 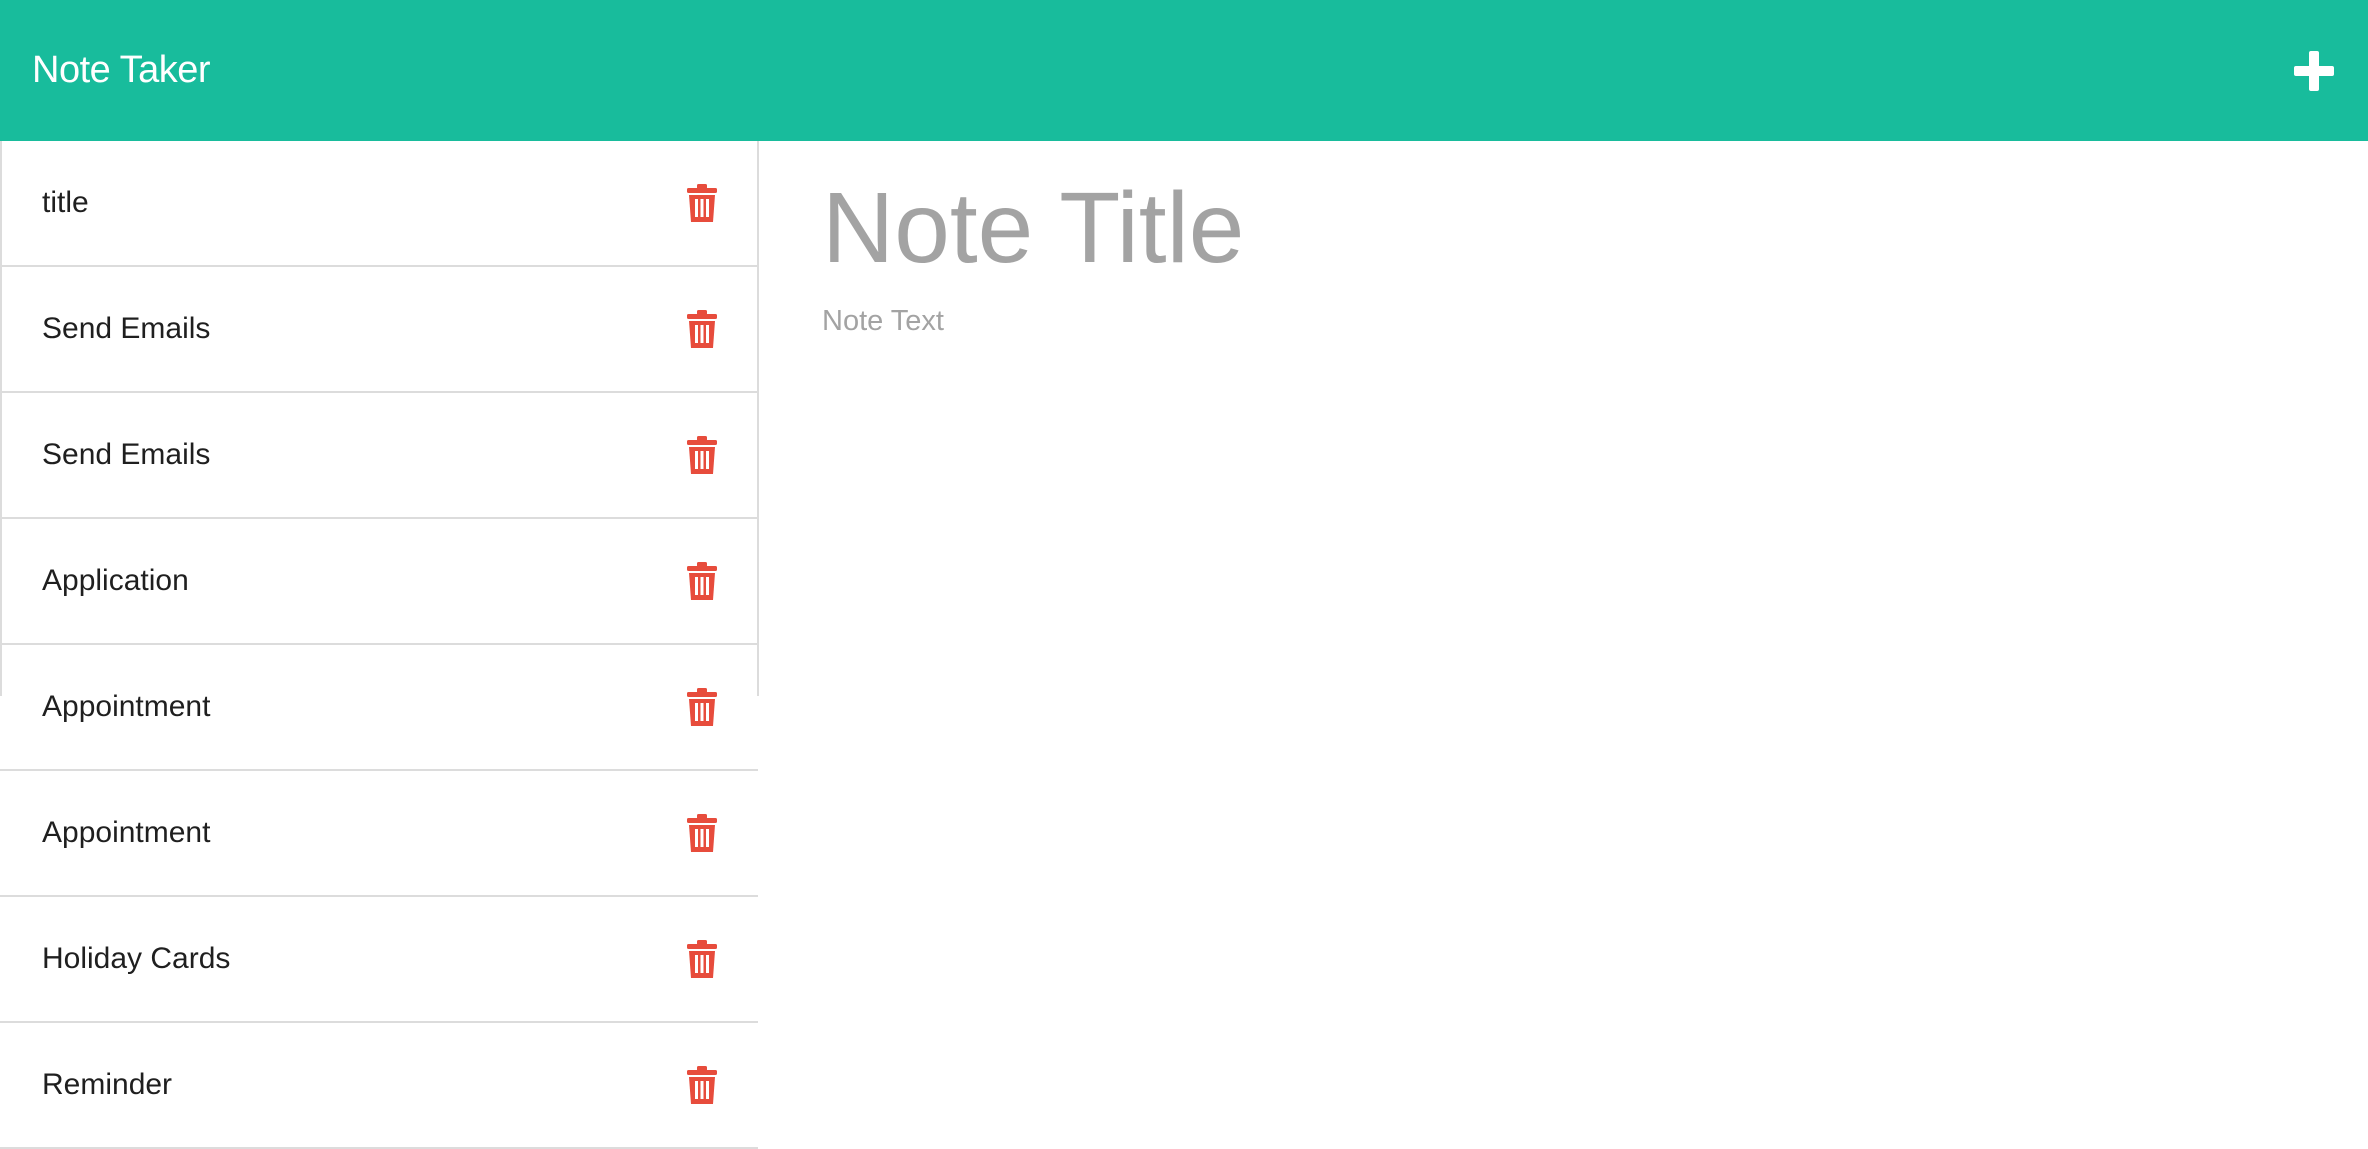 What do you see at coordinates (379, 582) in the screenshot?
I see `note-list-item: Application` at bounding box center [379, 582].